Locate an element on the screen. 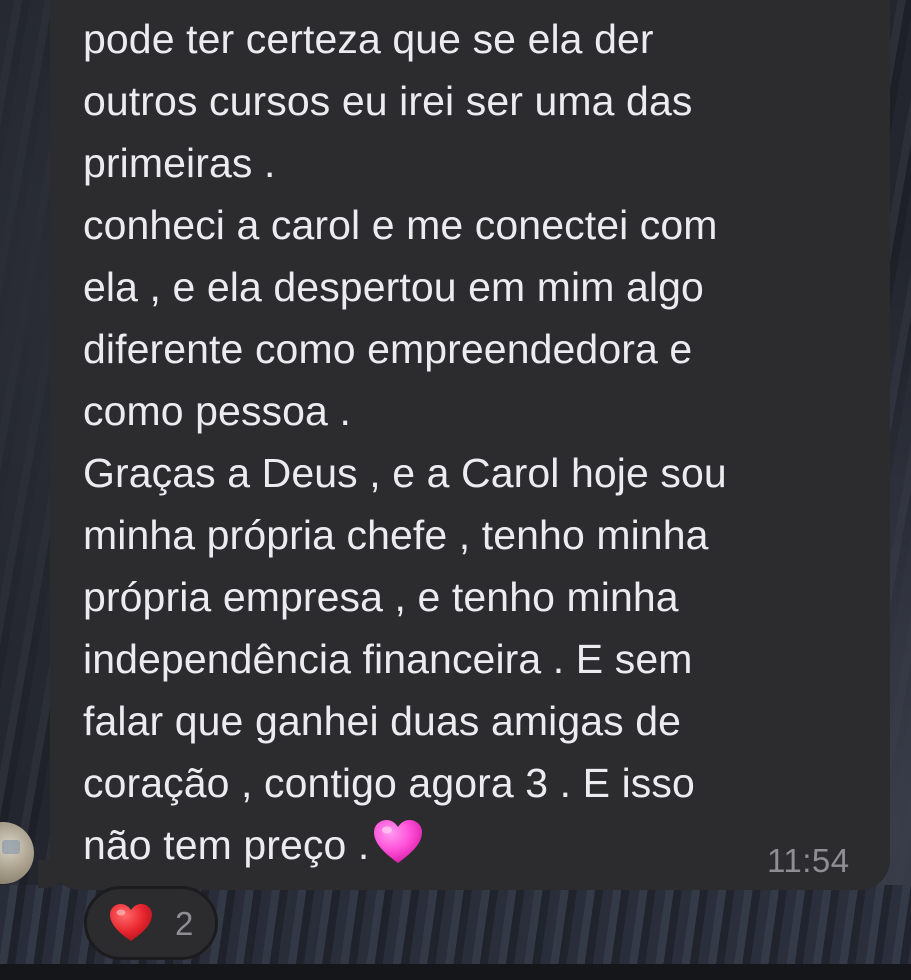 Image resolution: width=911 pixels, height=980 pixels. message-line: conheci a carol e me conectei com is located at coordinates (400, 225).